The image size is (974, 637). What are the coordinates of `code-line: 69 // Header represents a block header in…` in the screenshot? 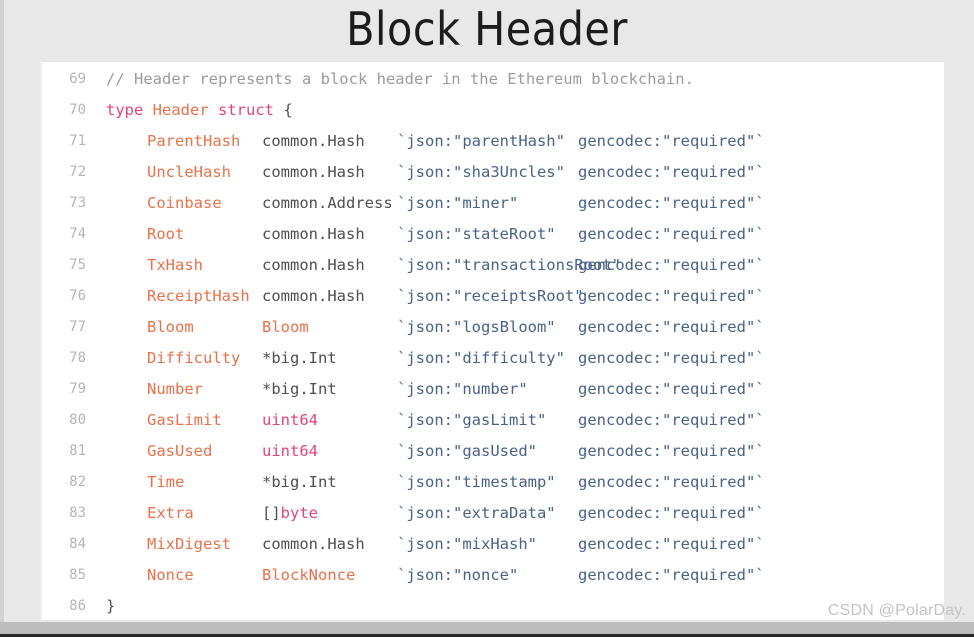 It's located at (492, 79).